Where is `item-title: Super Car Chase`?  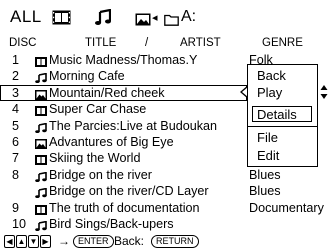
item-title: Super Car Chase is located at coordinates (98, 109).